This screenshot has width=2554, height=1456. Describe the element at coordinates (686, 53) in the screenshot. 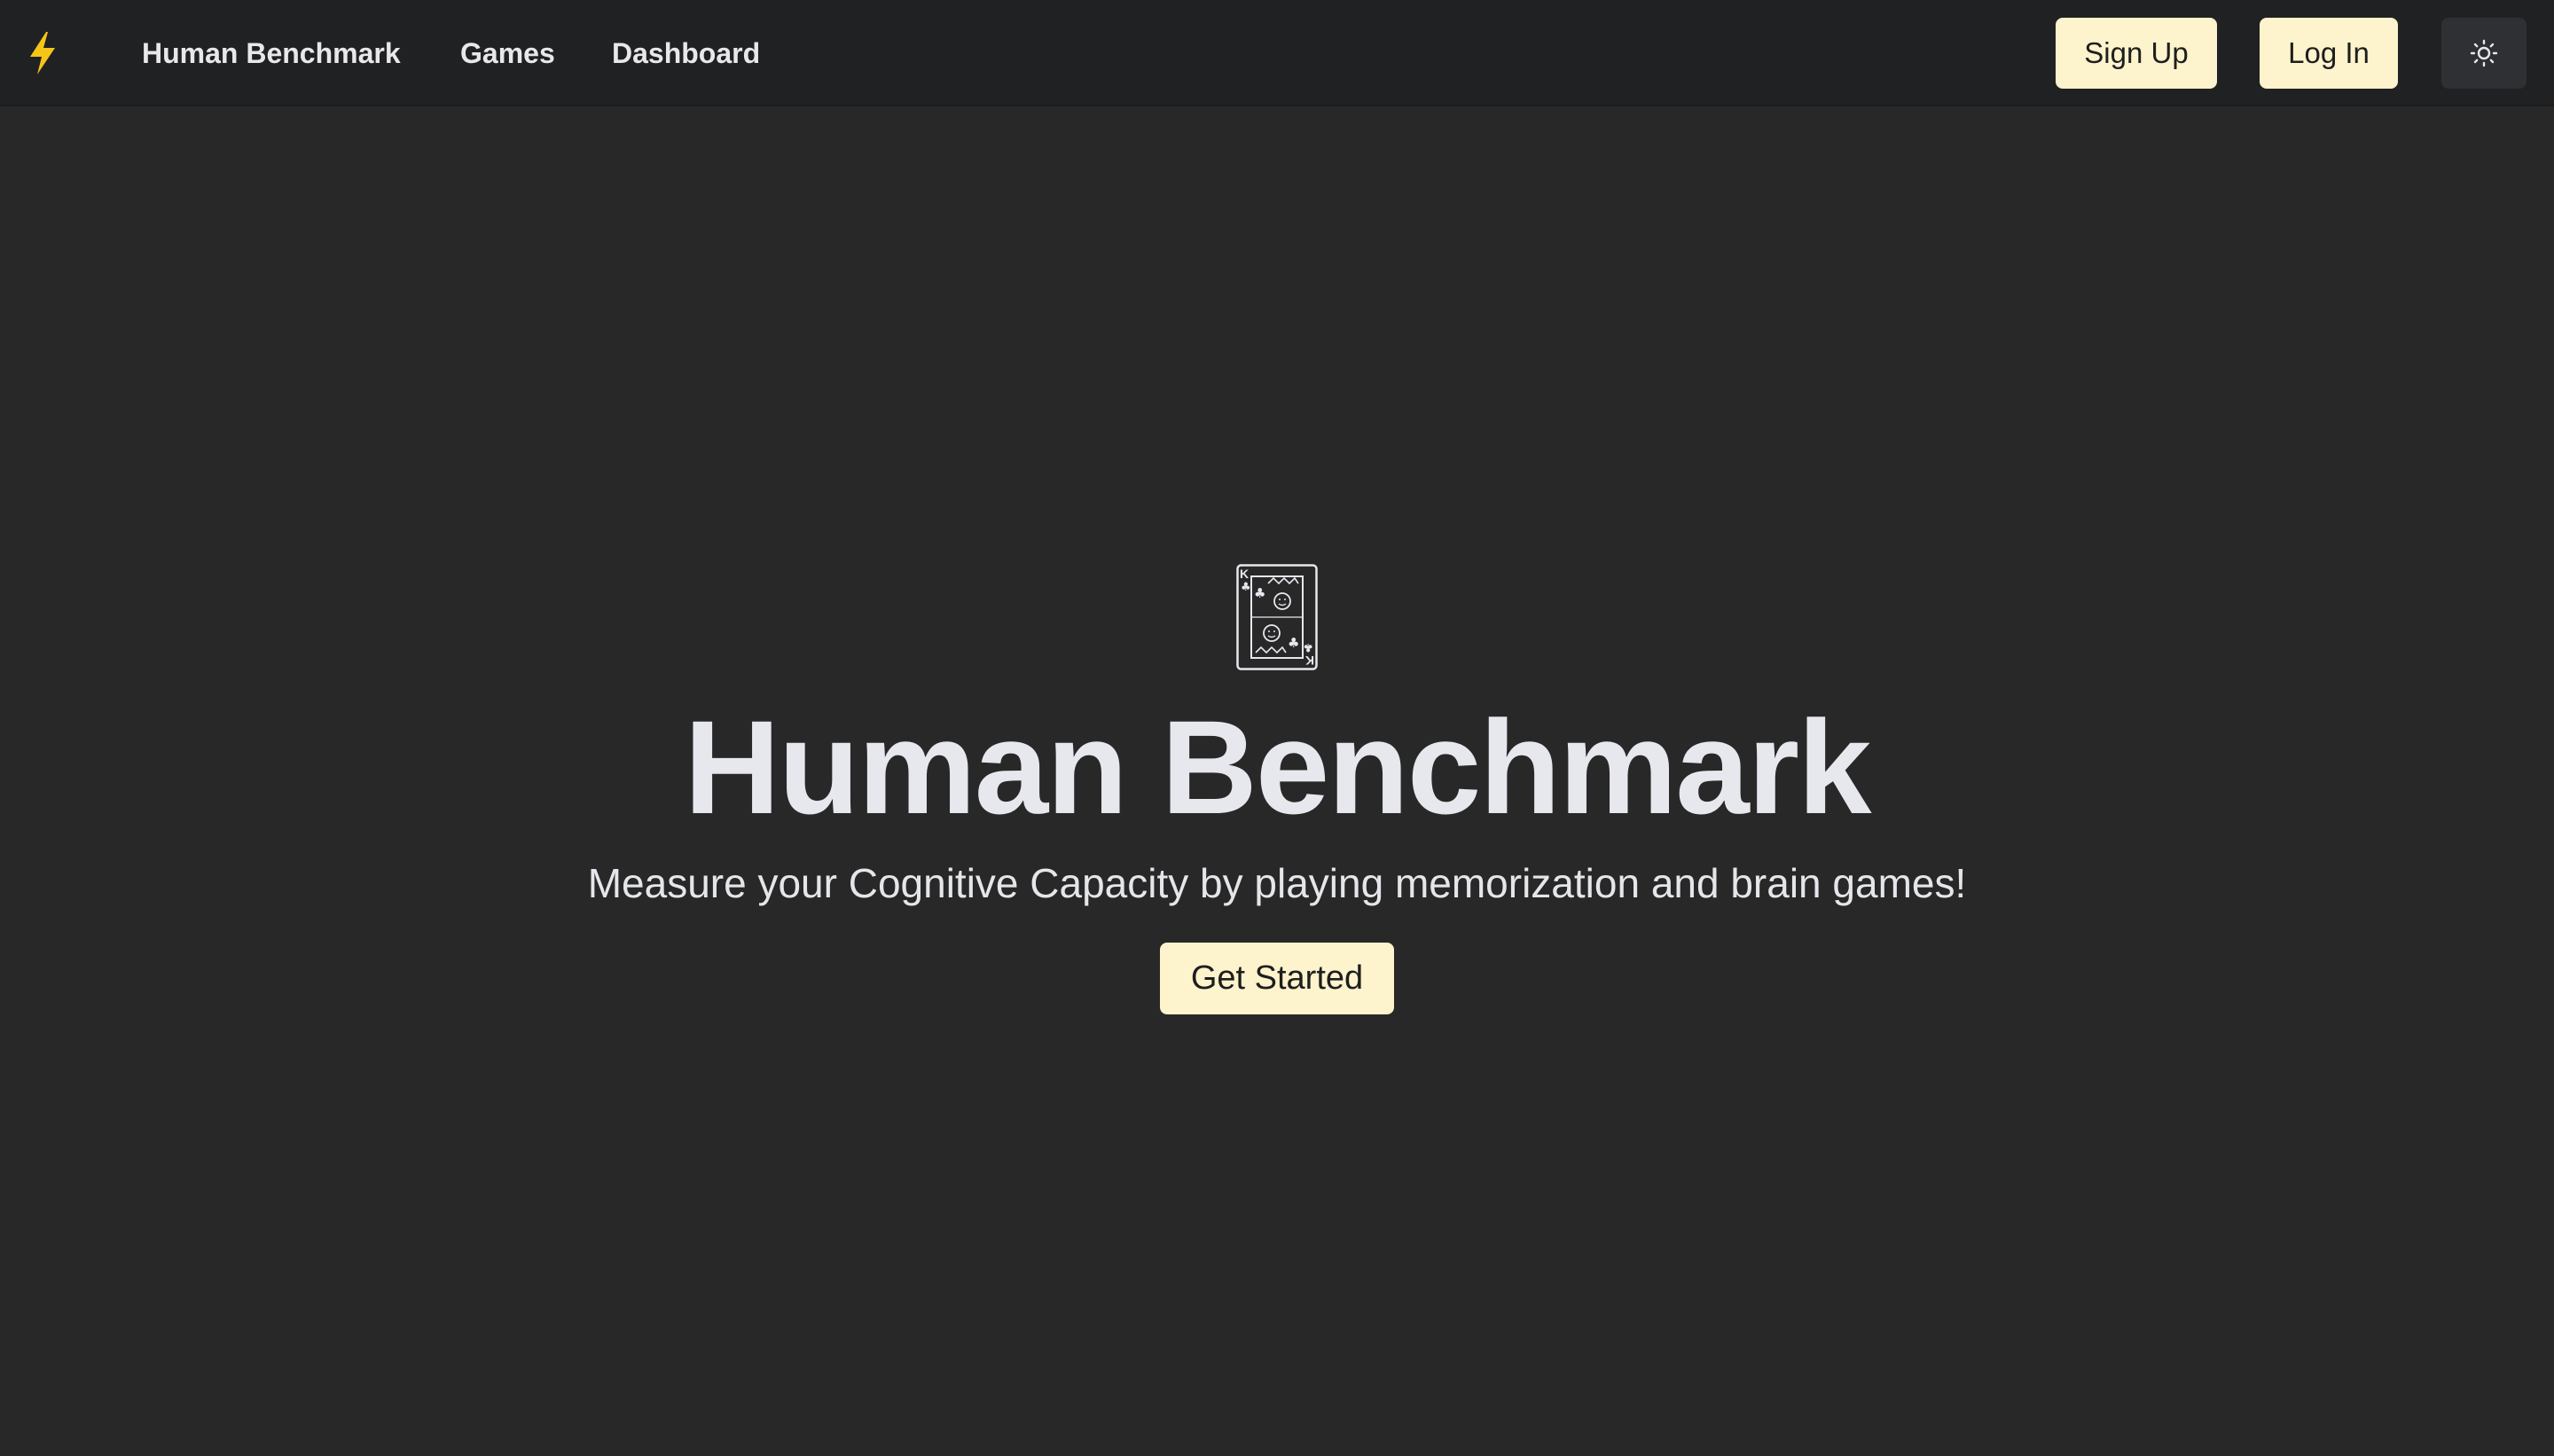

I see `nav-link-dashboard: Dashboard` at that location.